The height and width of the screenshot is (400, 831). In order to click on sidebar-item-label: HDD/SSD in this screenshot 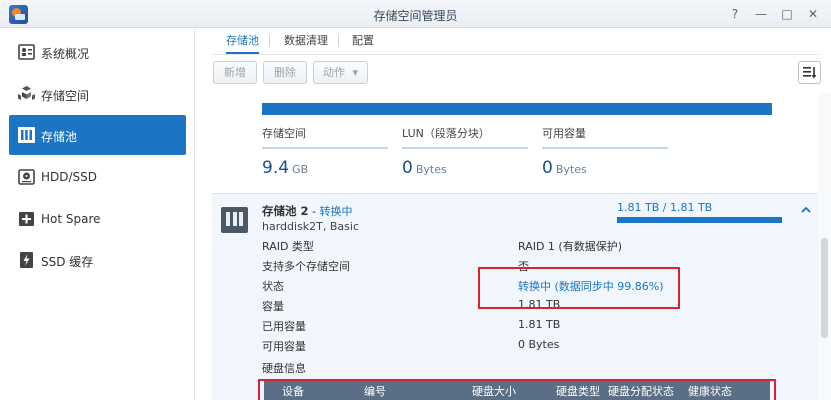, I will do `click(69, 177)`.